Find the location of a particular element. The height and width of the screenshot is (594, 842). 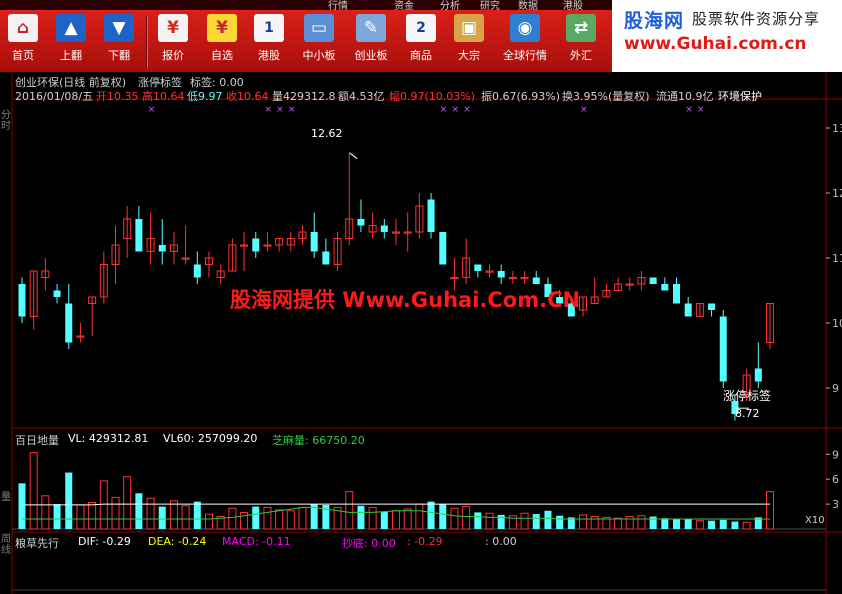

toolbar-page-up-button: ▲ 上翻 is located at coordinates (71, 42).